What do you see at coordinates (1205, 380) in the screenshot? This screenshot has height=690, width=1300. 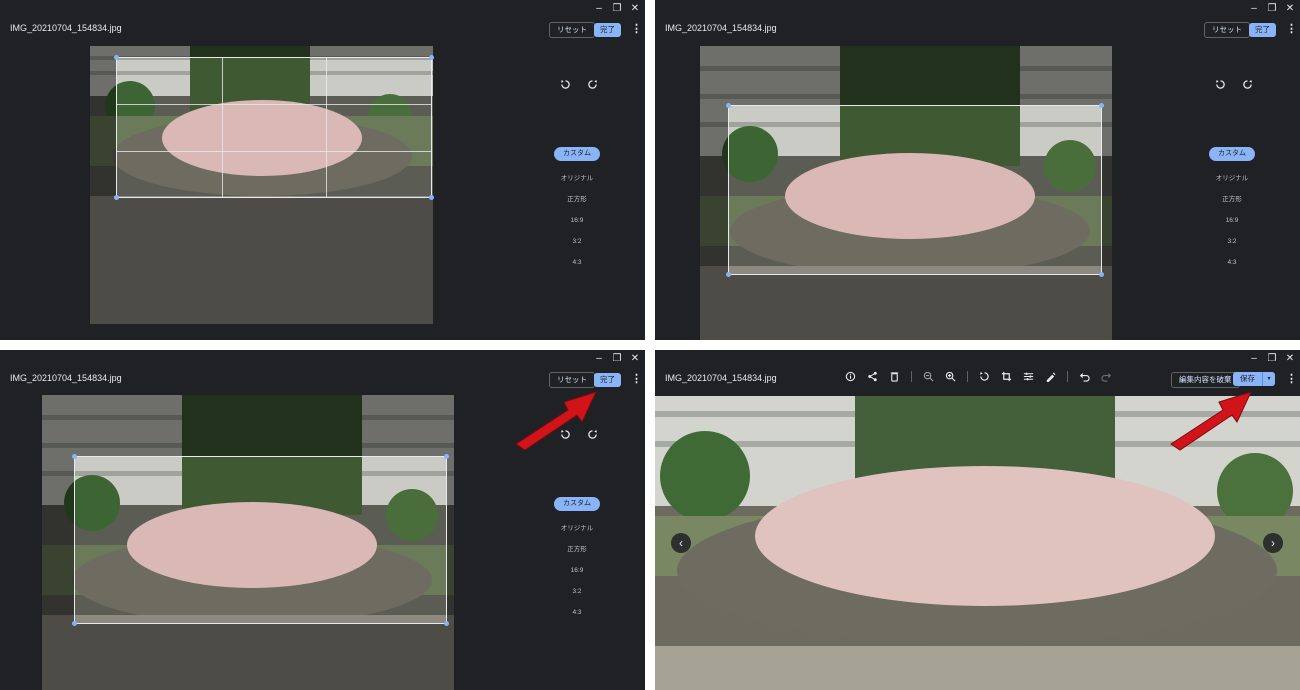 I see `discard-edits-button: 編集内容を破棄` at bounding box center [1205, 380].